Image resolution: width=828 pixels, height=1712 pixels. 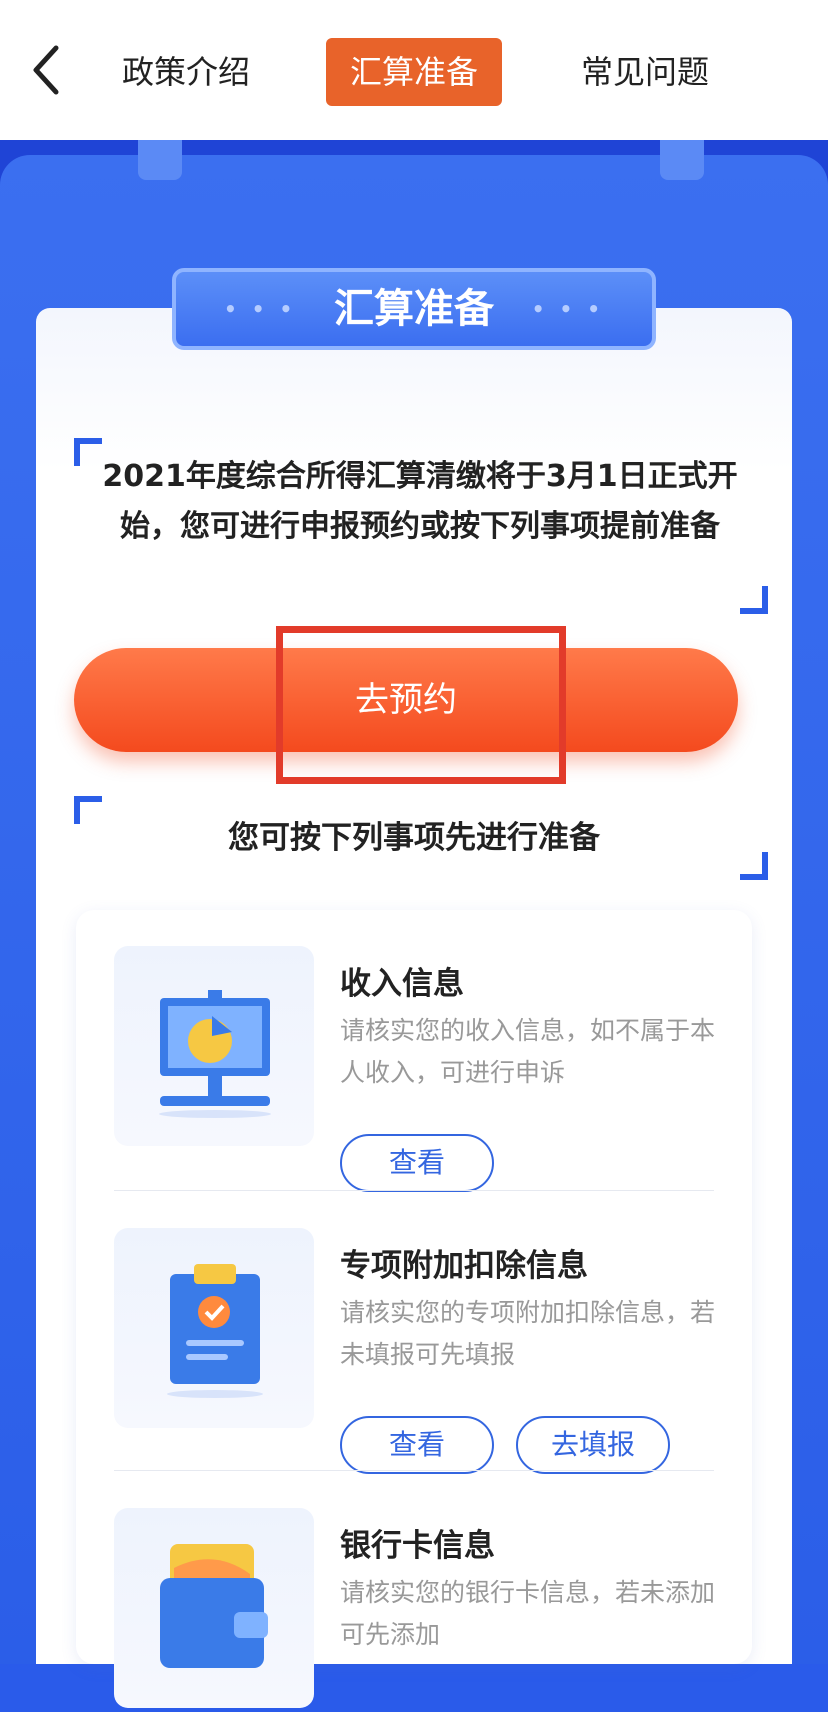 I want to click on item-description: 请核实您的专项附加扣除信息，若未填报可先填报, so click(x=528, y=1333).